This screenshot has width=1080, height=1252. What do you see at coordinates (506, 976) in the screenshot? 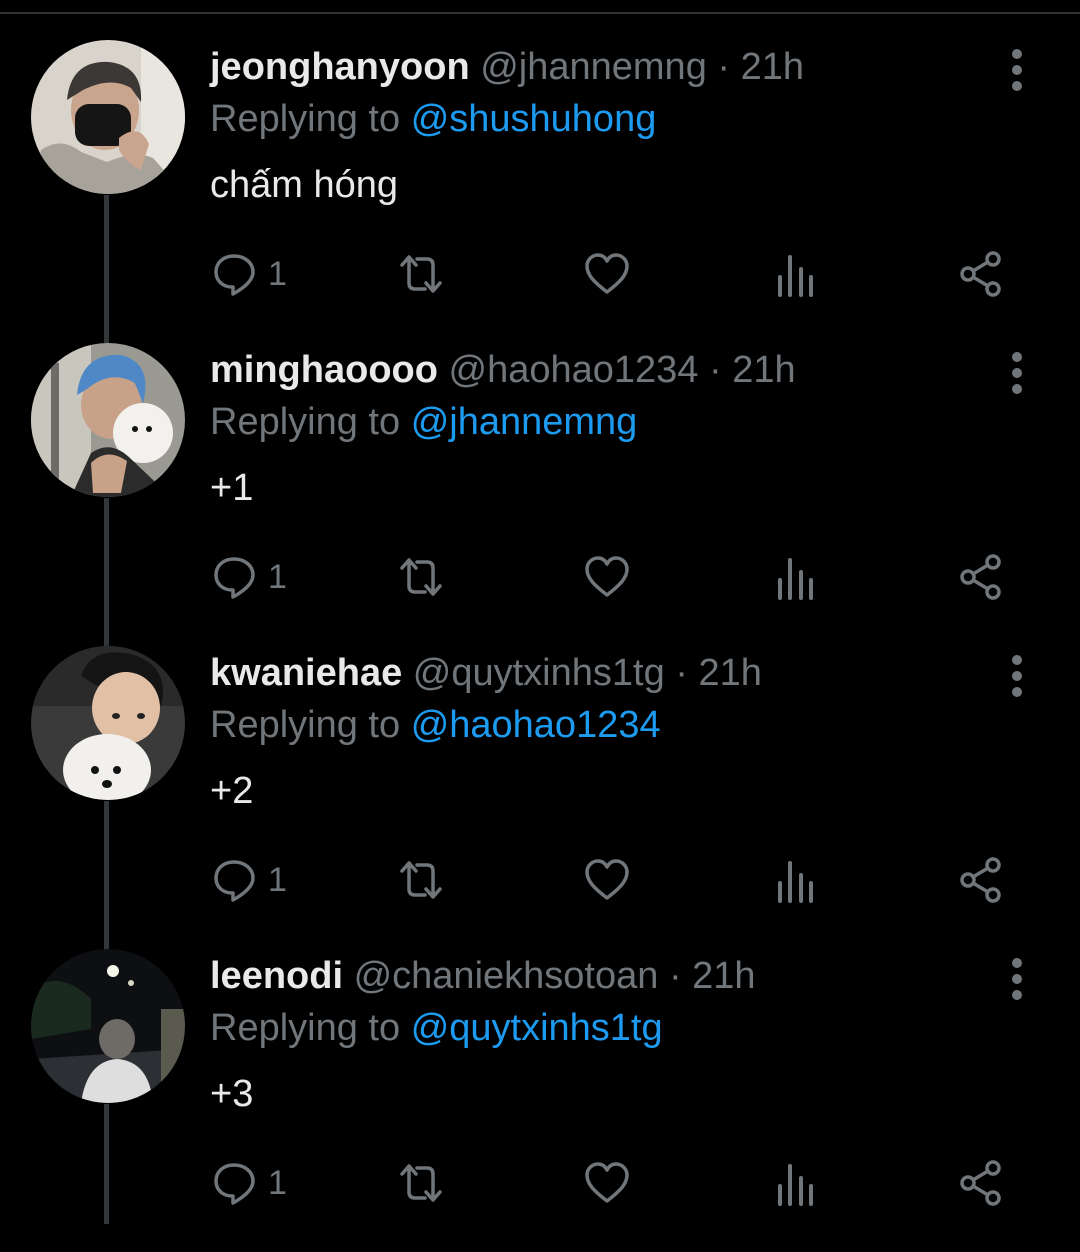
I see `user-handle: @chaniekhsotoan` at bounding box center [506, 976].